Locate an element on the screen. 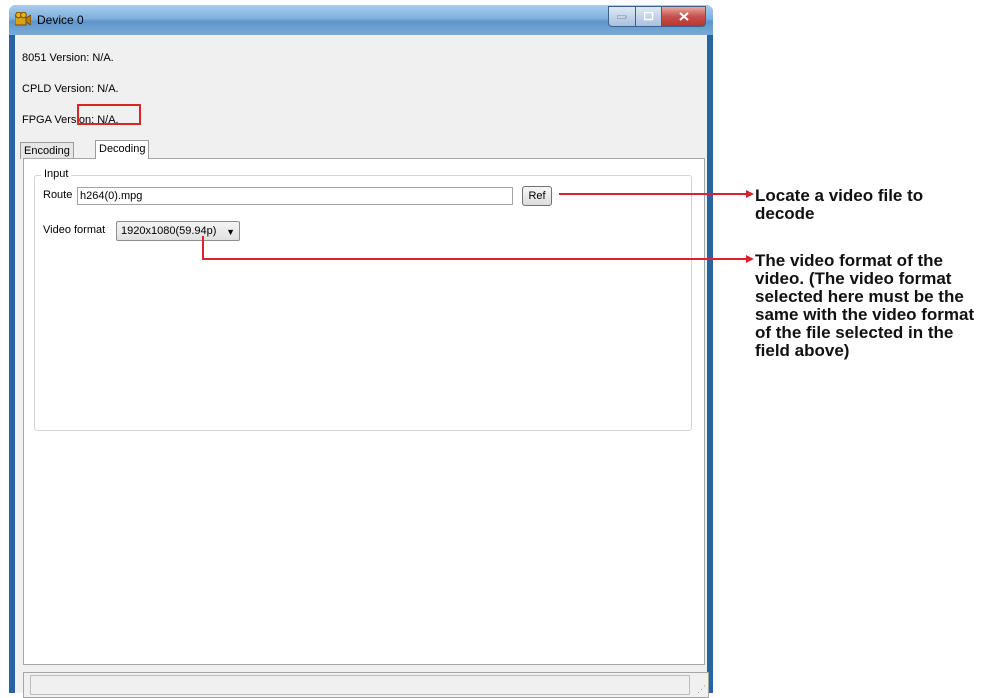 This screenshot has height=698, width=990. decoding-tab-highlight is located at coordinates (109, 114).